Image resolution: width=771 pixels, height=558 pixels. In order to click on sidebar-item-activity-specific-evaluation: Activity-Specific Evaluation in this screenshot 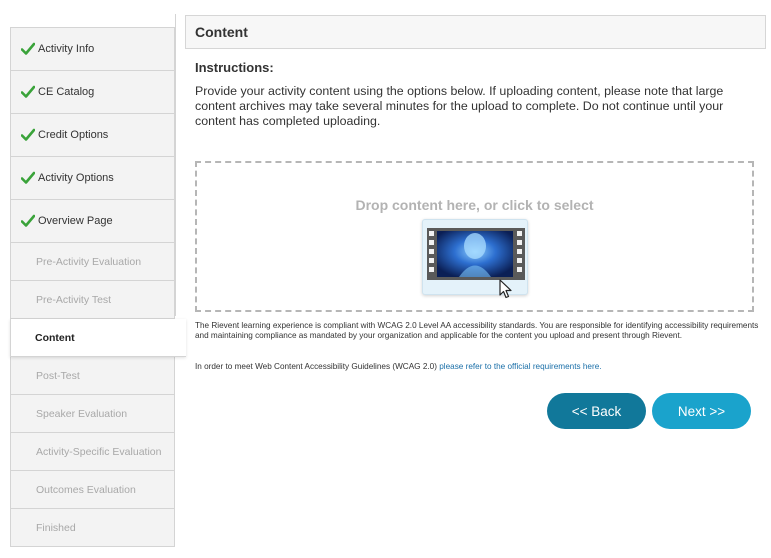, I will do `click(92, 452)`.